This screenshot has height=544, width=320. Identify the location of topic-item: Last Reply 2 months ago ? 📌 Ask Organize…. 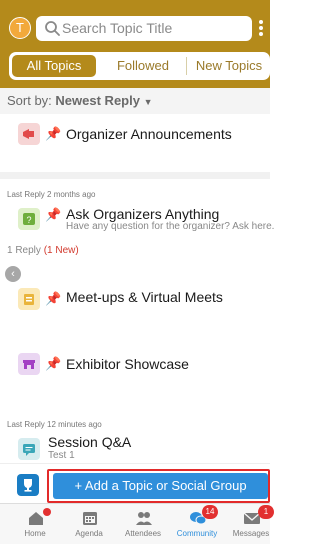
(137, 225).